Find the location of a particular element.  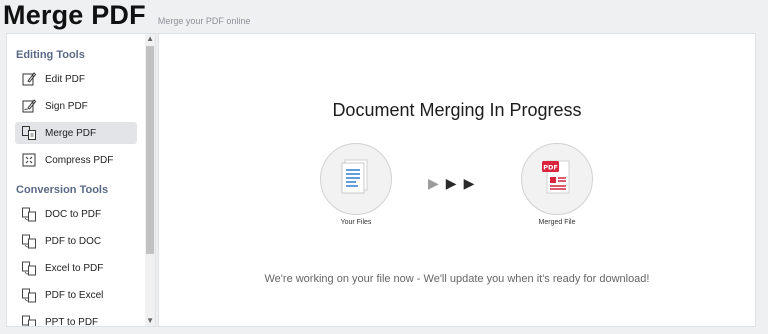

merged-file-circle: PDF is located at coordinates (557, 179).